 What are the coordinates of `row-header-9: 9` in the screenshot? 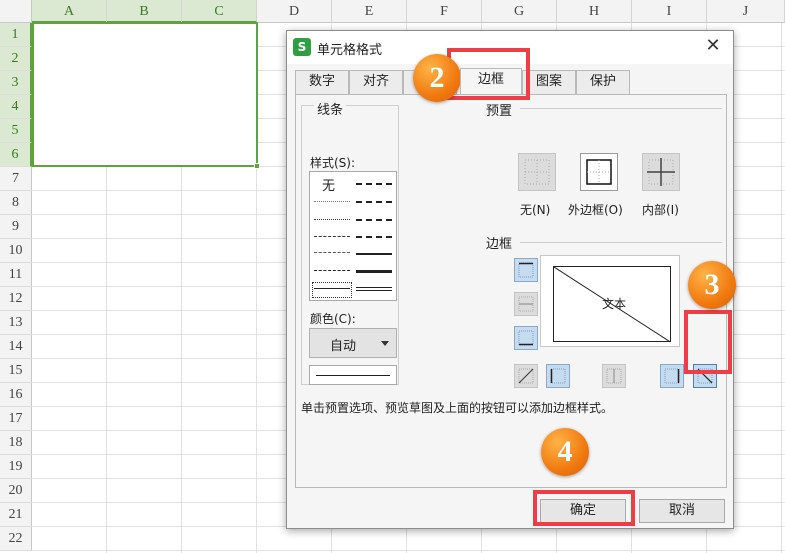 It's located at (16, 227).